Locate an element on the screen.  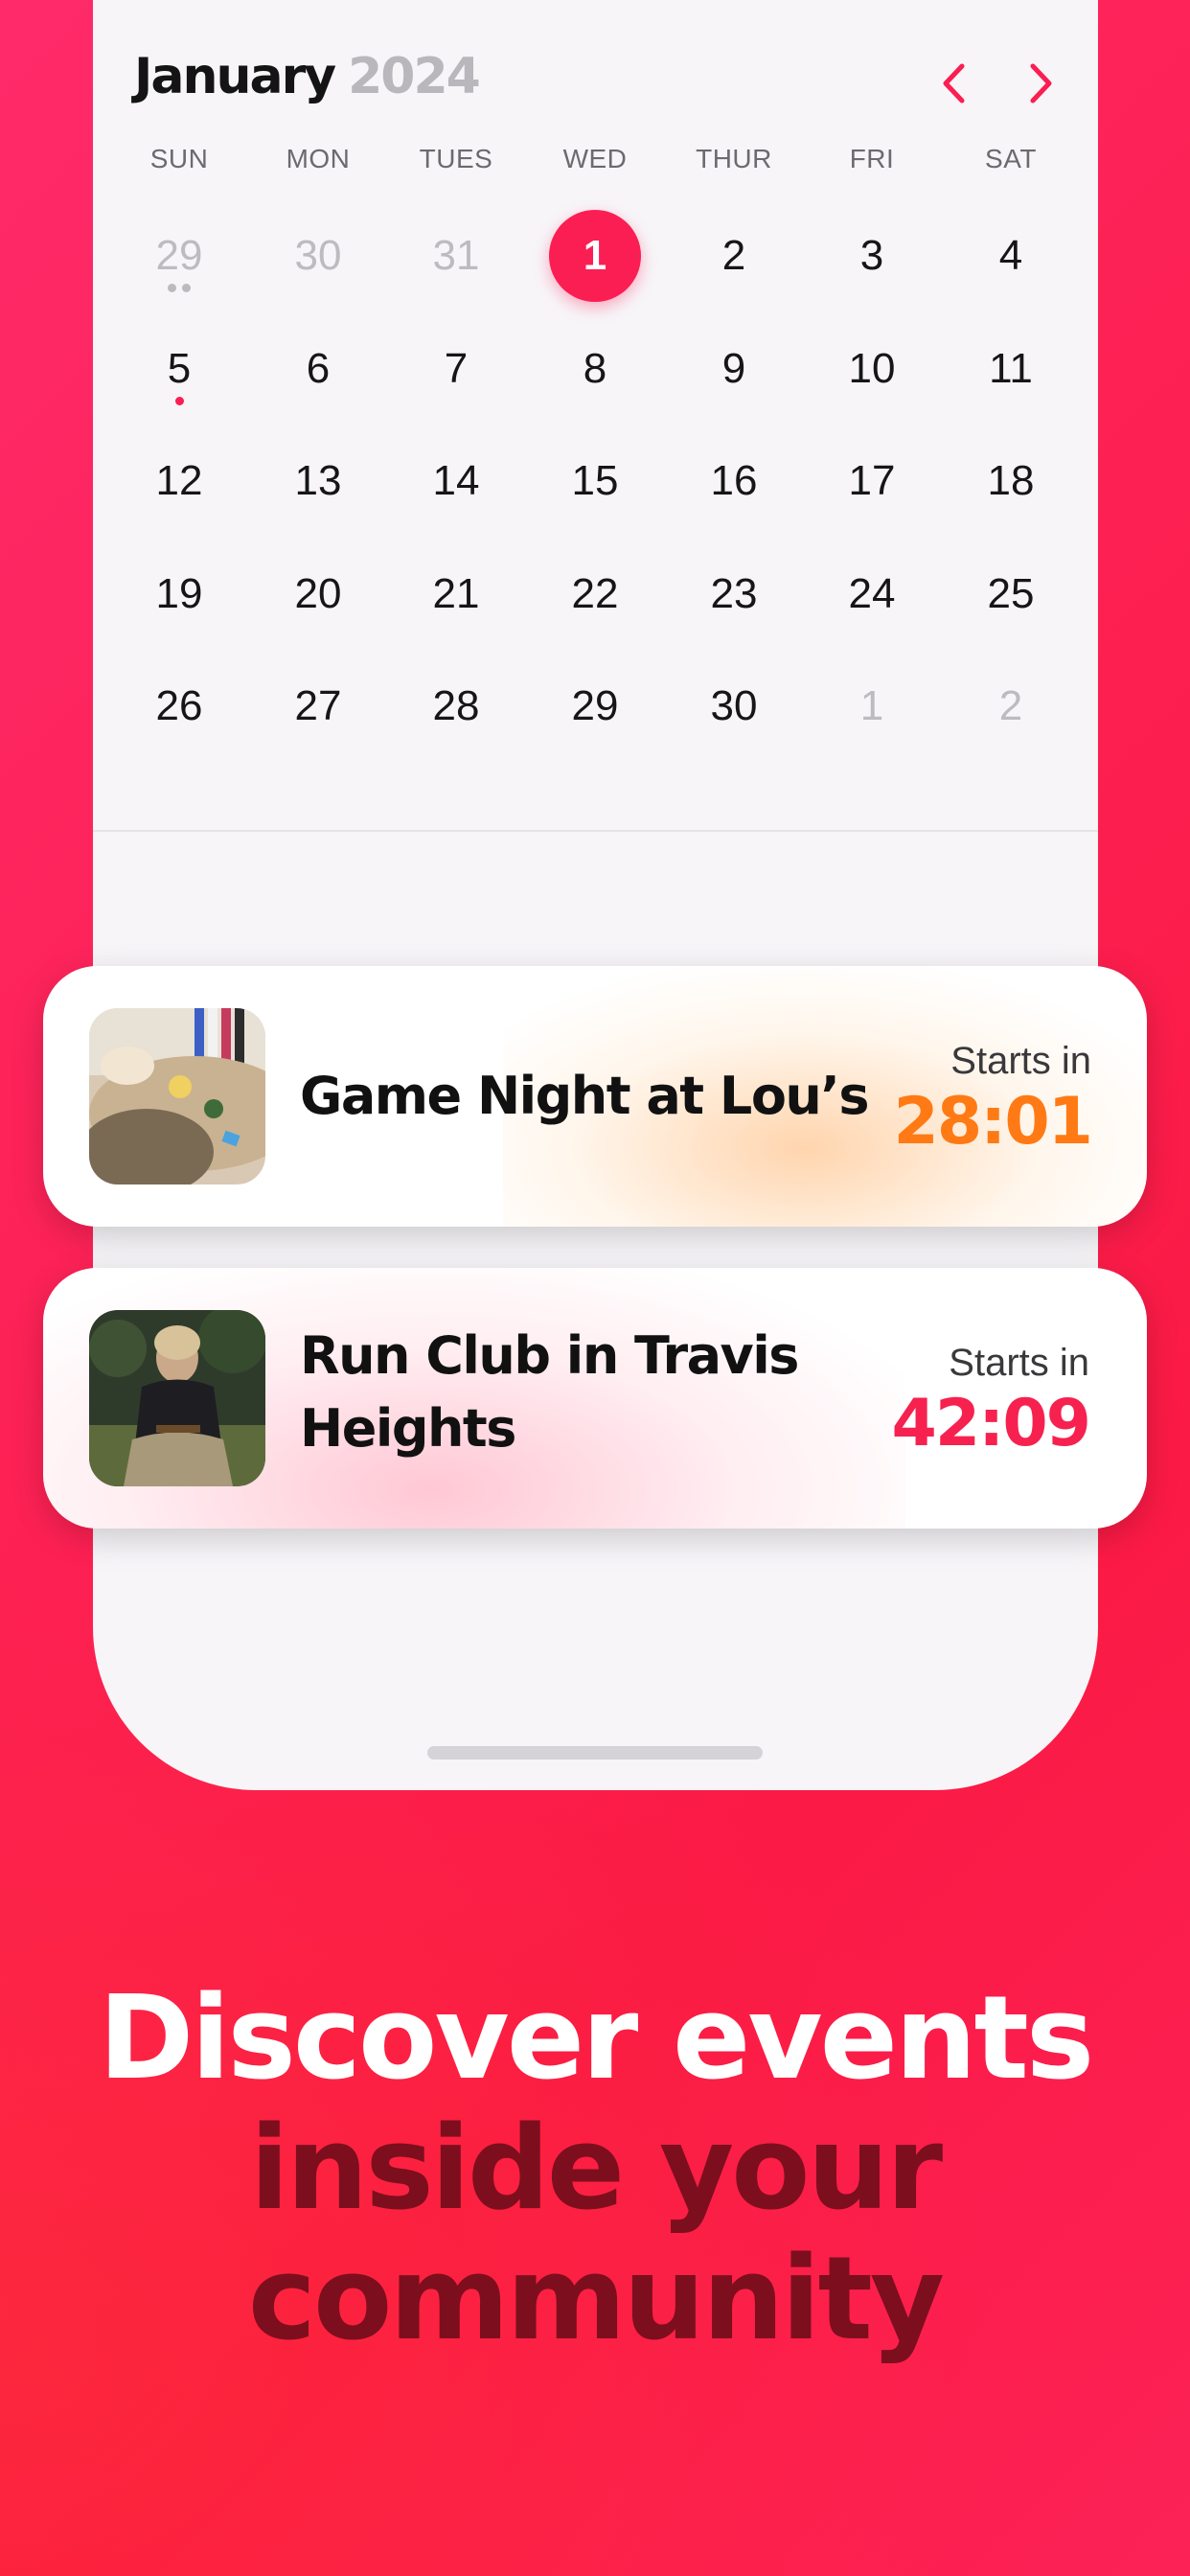
calendar-day: 17 is located at coordinates (872, 481).